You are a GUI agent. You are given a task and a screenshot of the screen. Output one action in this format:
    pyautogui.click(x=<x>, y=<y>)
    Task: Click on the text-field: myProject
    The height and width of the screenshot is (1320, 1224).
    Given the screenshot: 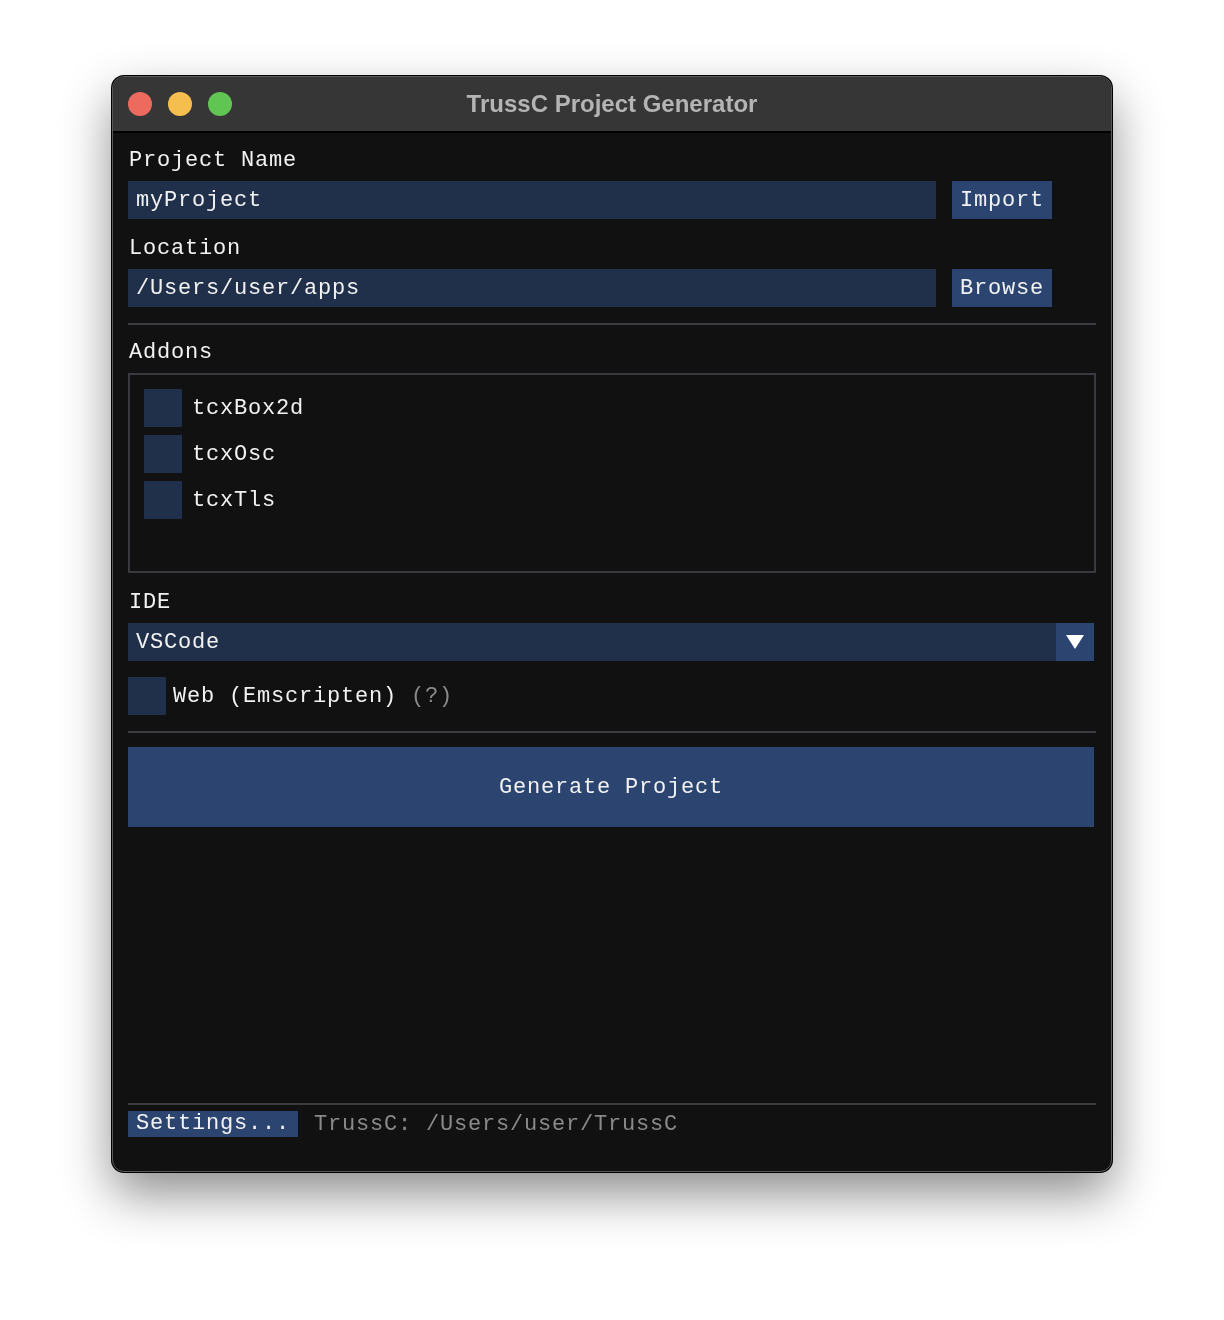 What is the action you would take?
    pyautogui.click(x=532, y=200)
    